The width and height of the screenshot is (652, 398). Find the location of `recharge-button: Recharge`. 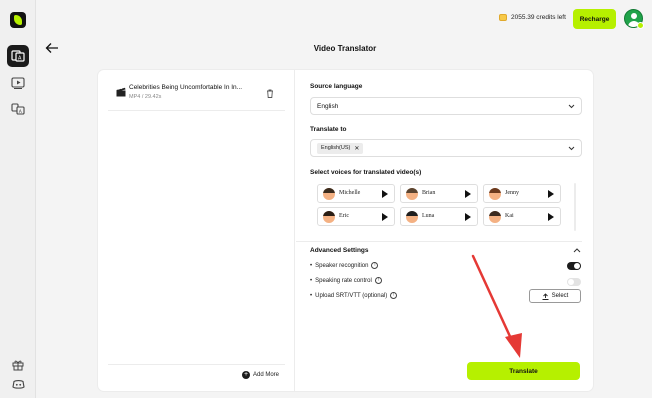

recharge-button: Recharge is located at coordinates (594, 19).